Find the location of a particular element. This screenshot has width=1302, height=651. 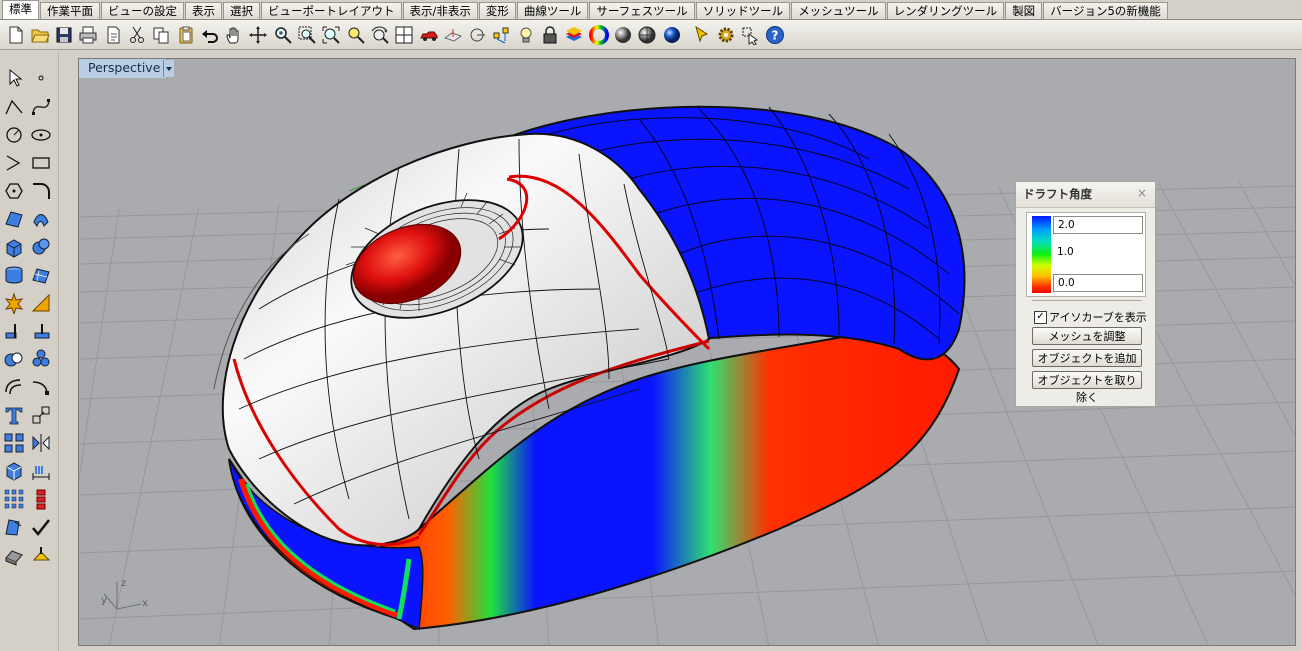

undo-icon is located at coordinates (209, 35).